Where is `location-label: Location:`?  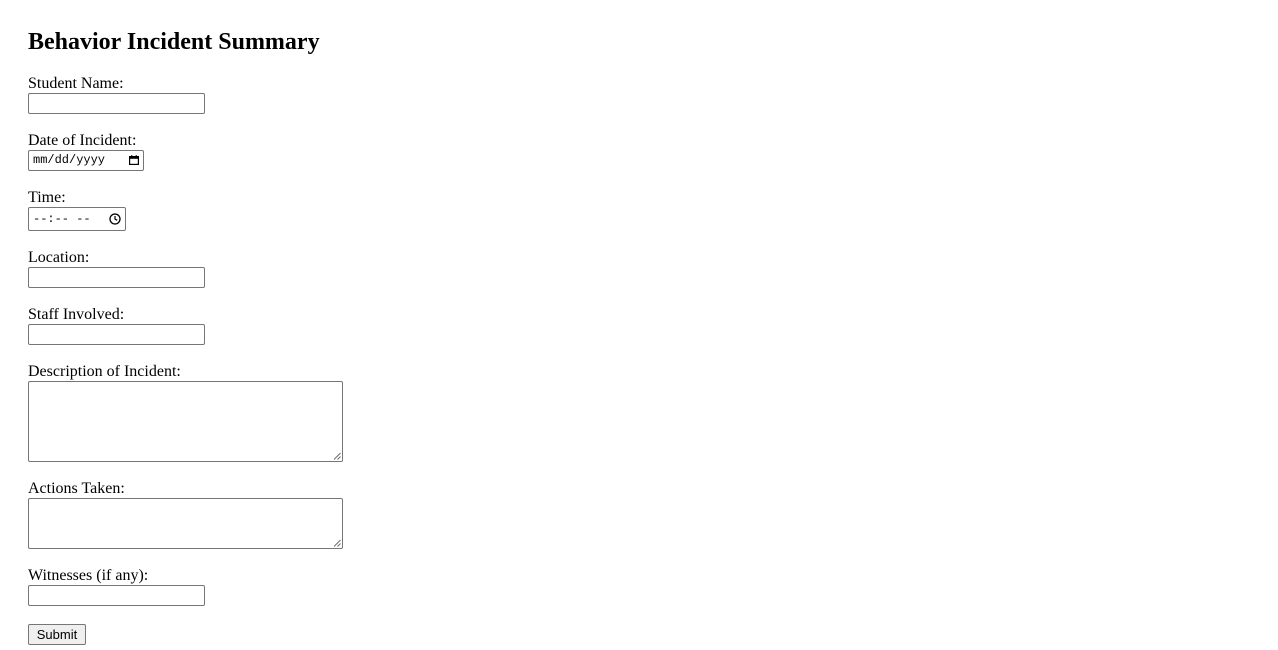 location-label: Location: is located at coordinates (59, 257).